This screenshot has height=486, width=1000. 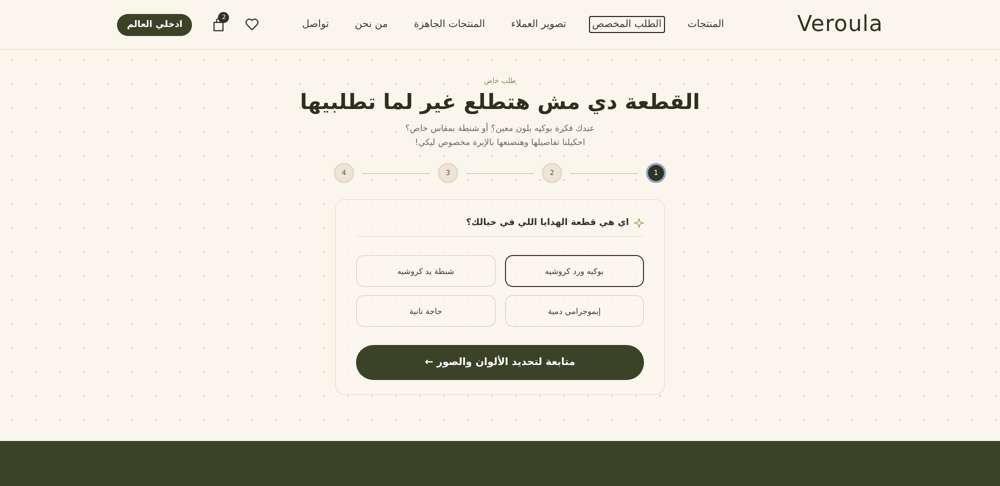 What do you see at coordinates (574, 311) in the screenshot?
I see `option-button: إيموجرامي دمية` at bounding box center [574, 311].